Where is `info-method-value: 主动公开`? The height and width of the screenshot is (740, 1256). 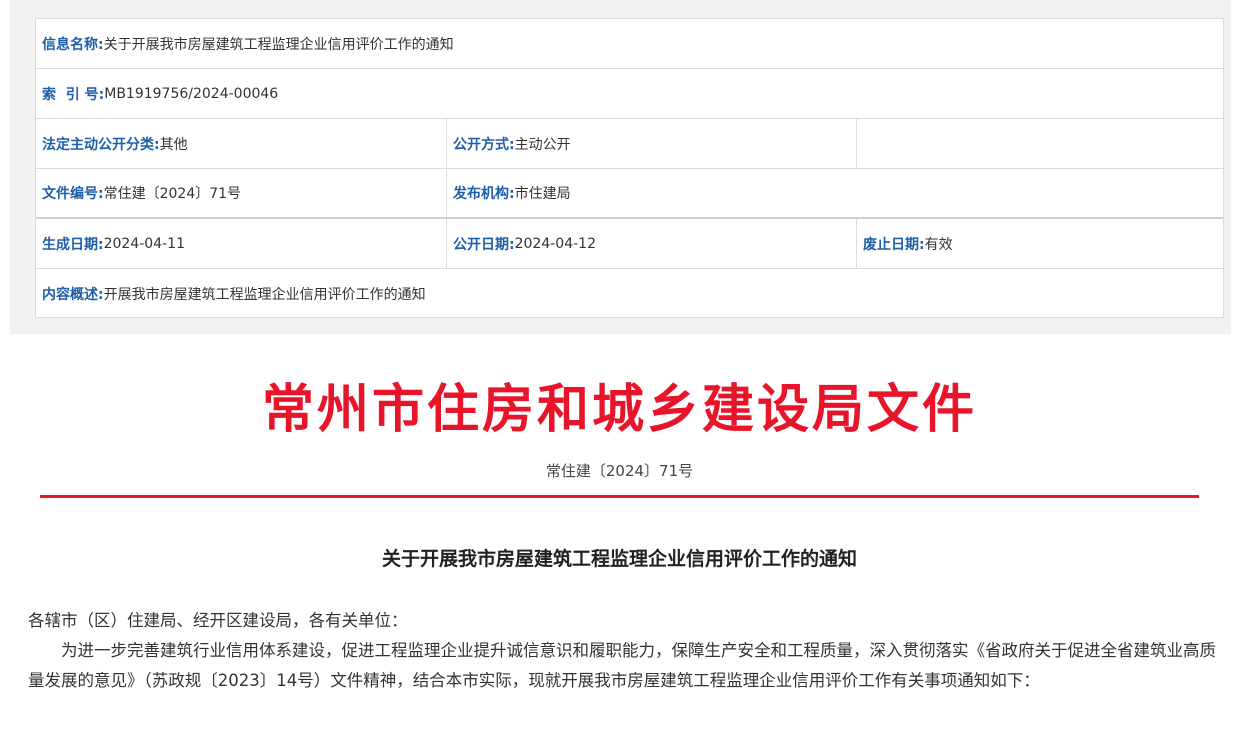 info-method-value: 主动公开 is located at coordinates (542, 144).